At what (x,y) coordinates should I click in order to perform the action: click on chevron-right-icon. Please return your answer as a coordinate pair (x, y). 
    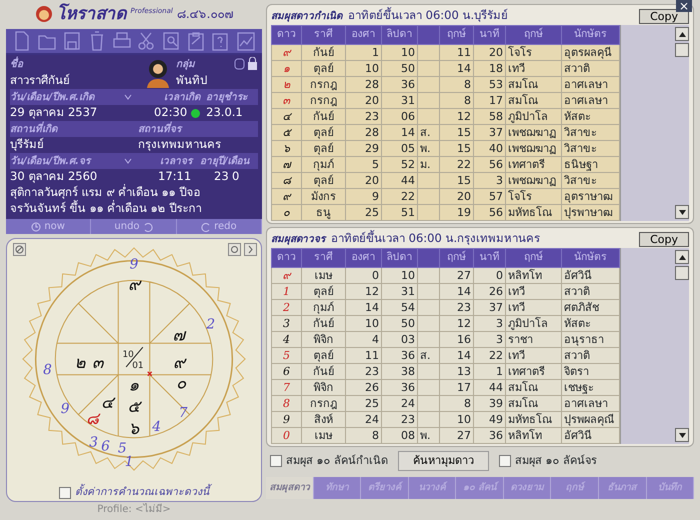
    Looking at the image, I should click on (250, 249).